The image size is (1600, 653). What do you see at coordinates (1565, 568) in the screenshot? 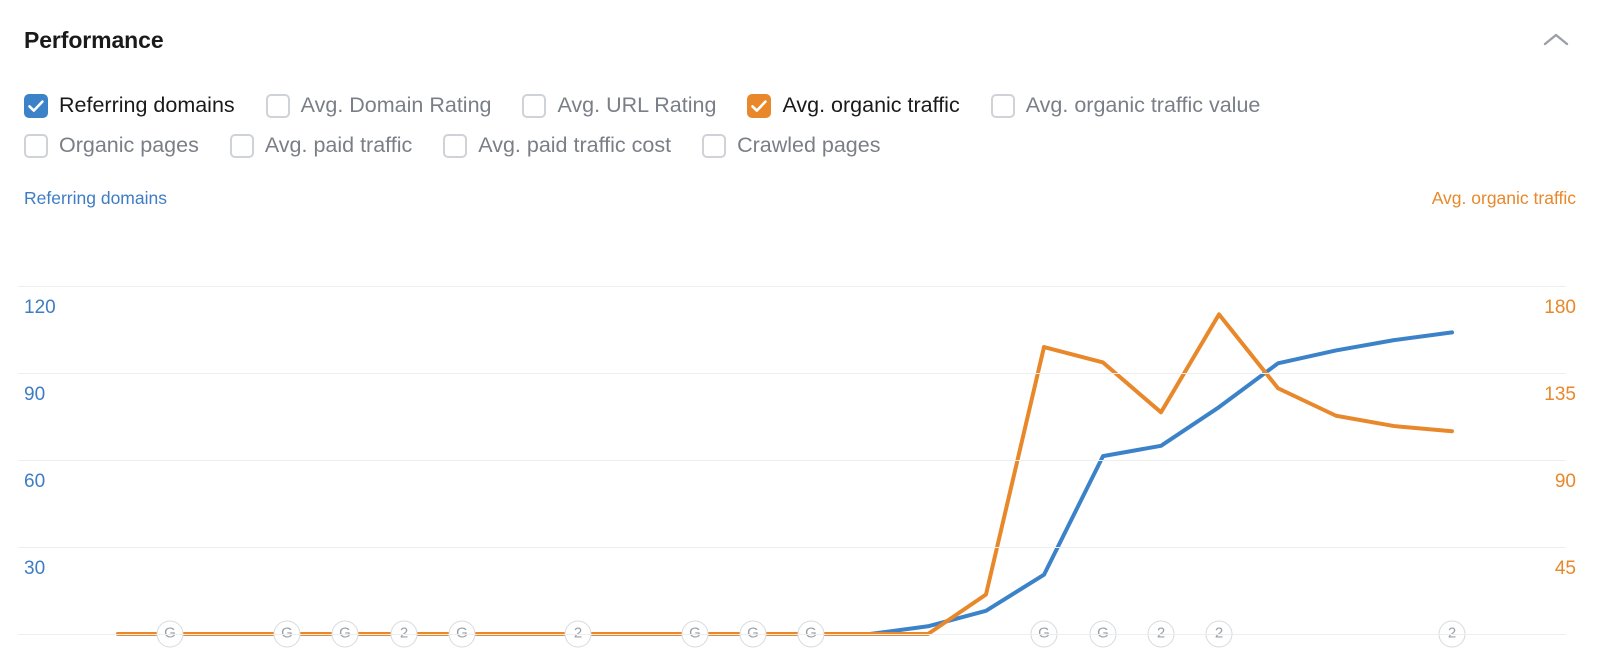
I see `y-axis-right-tick: 45` at bounding box center [1565, 568].